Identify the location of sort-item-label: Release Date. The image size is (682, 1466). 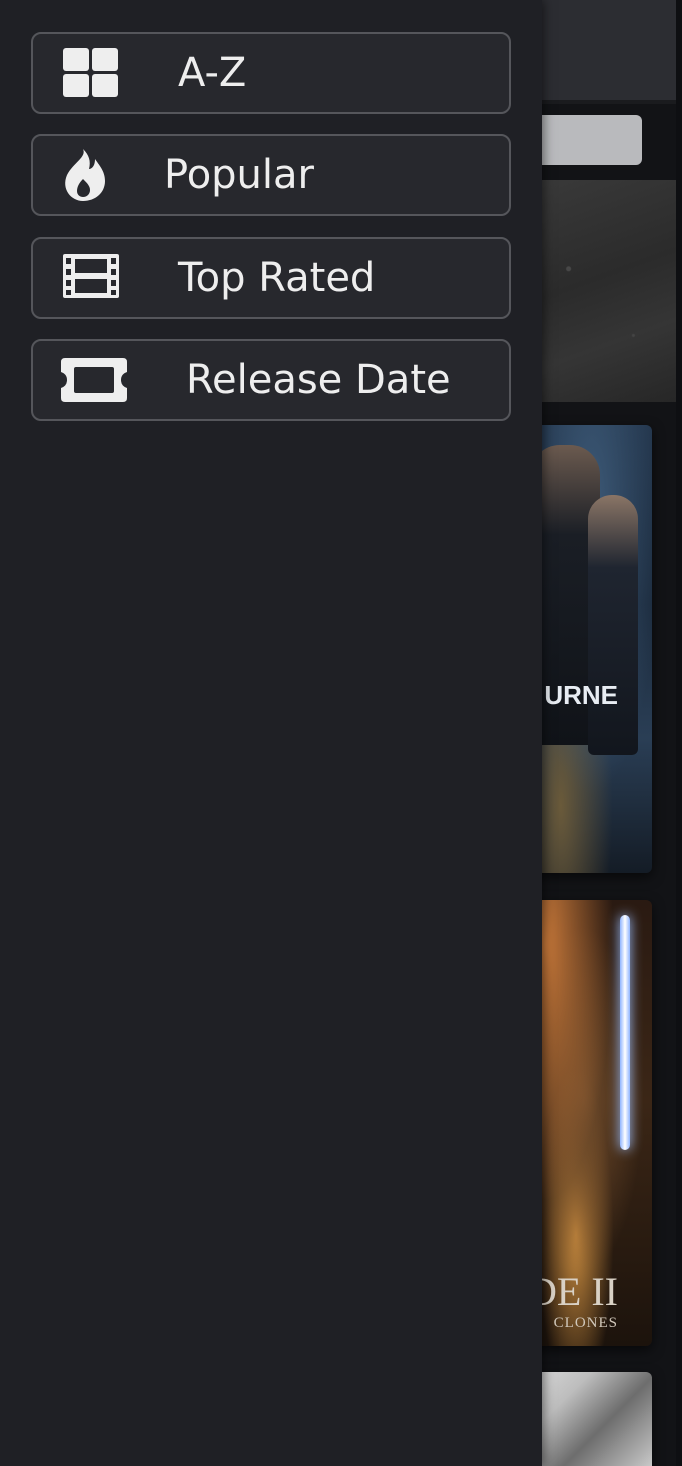
(318, 380).